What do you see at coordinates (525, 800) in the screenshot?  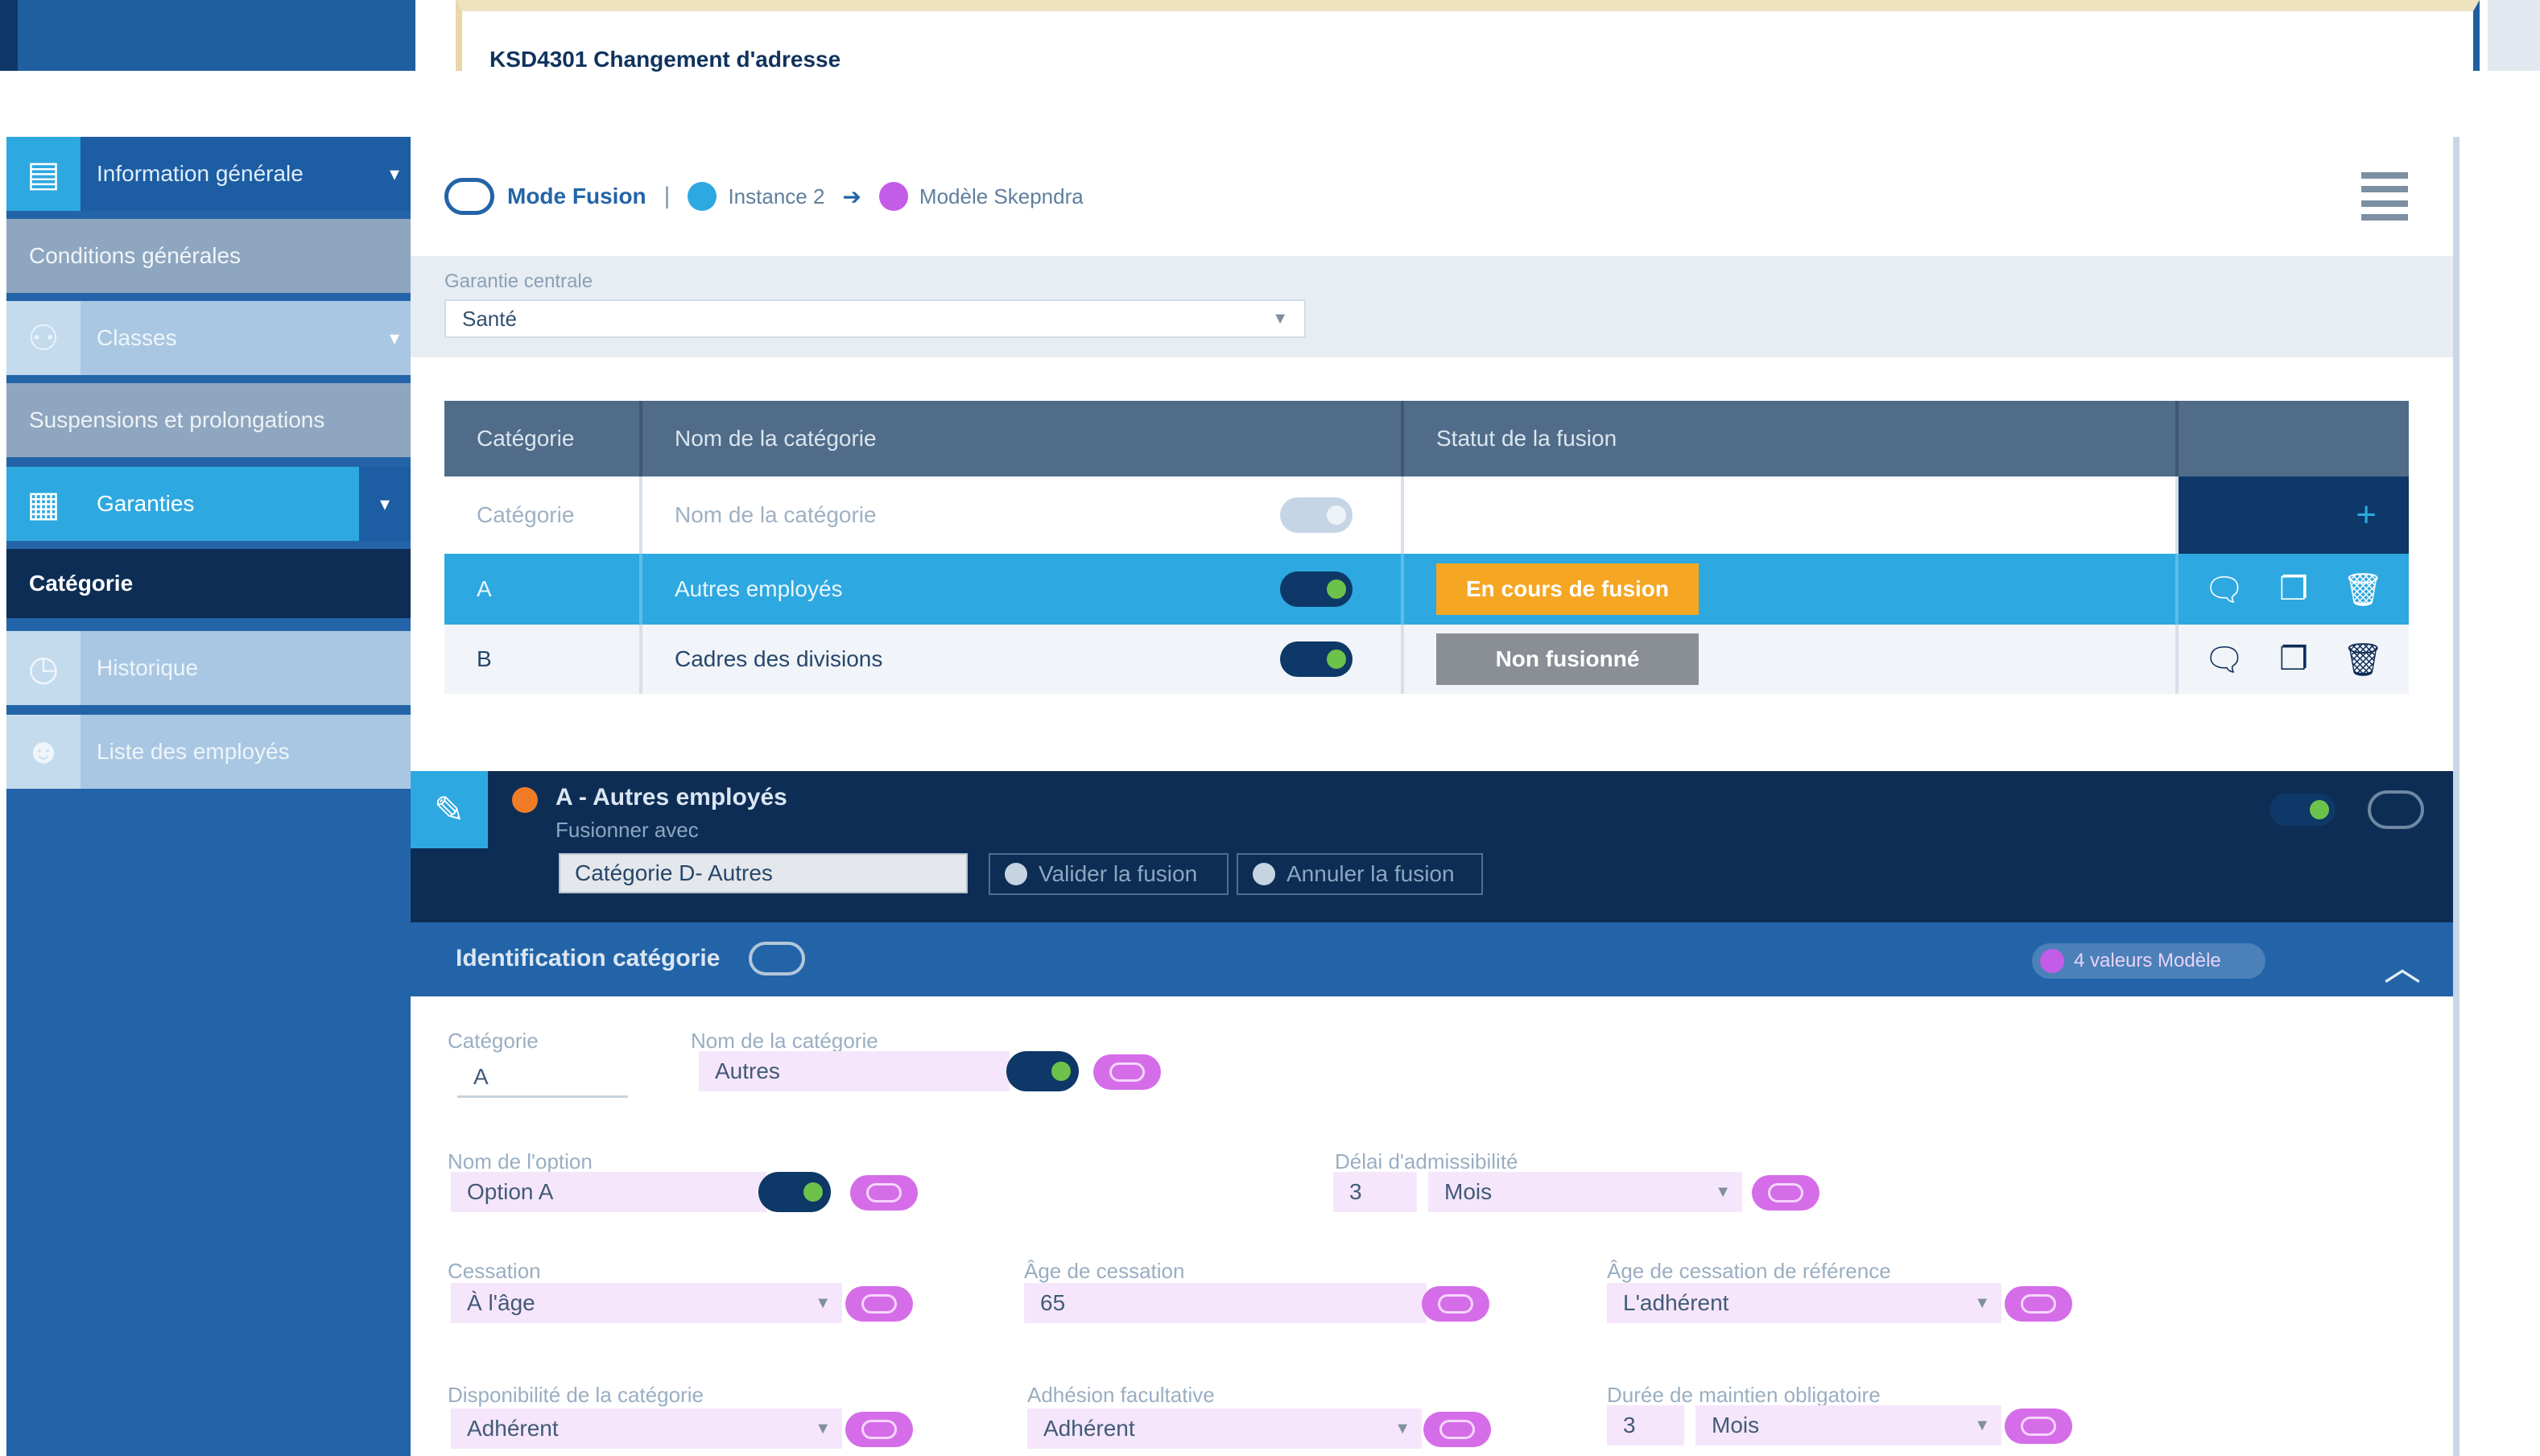 I see `status-dot-icon` at bounding box center [525, 800].